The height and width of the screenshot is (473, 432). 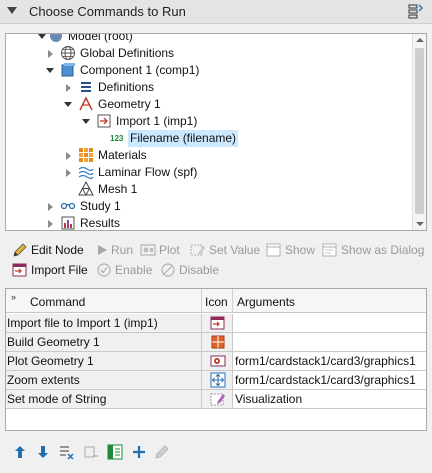 I want to click on column-header-command: Command, so click(x=104, y=301).